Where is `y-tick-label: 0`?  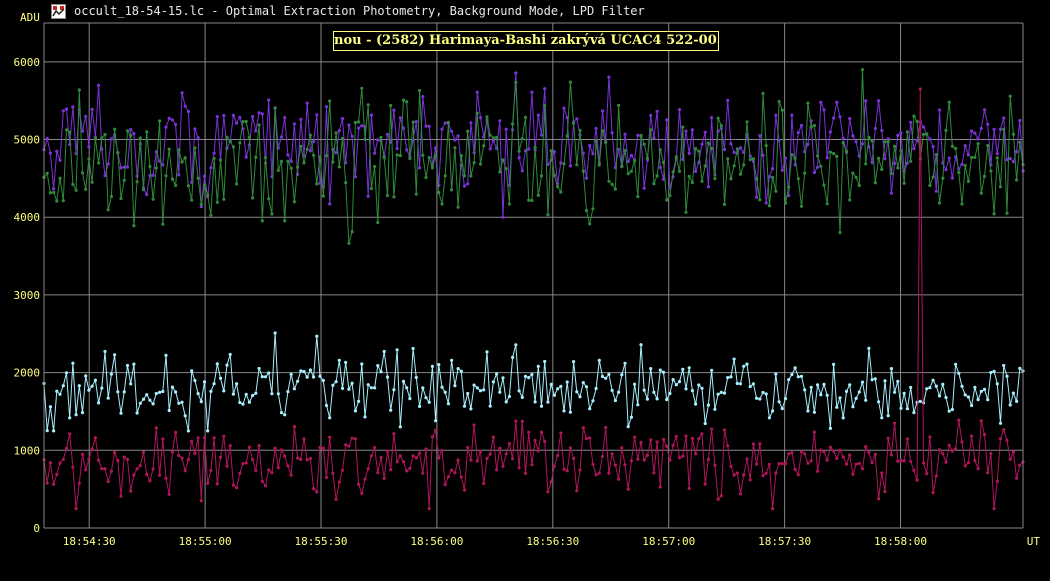
y-tick-label: 0 is located at coordinates (36, 528).